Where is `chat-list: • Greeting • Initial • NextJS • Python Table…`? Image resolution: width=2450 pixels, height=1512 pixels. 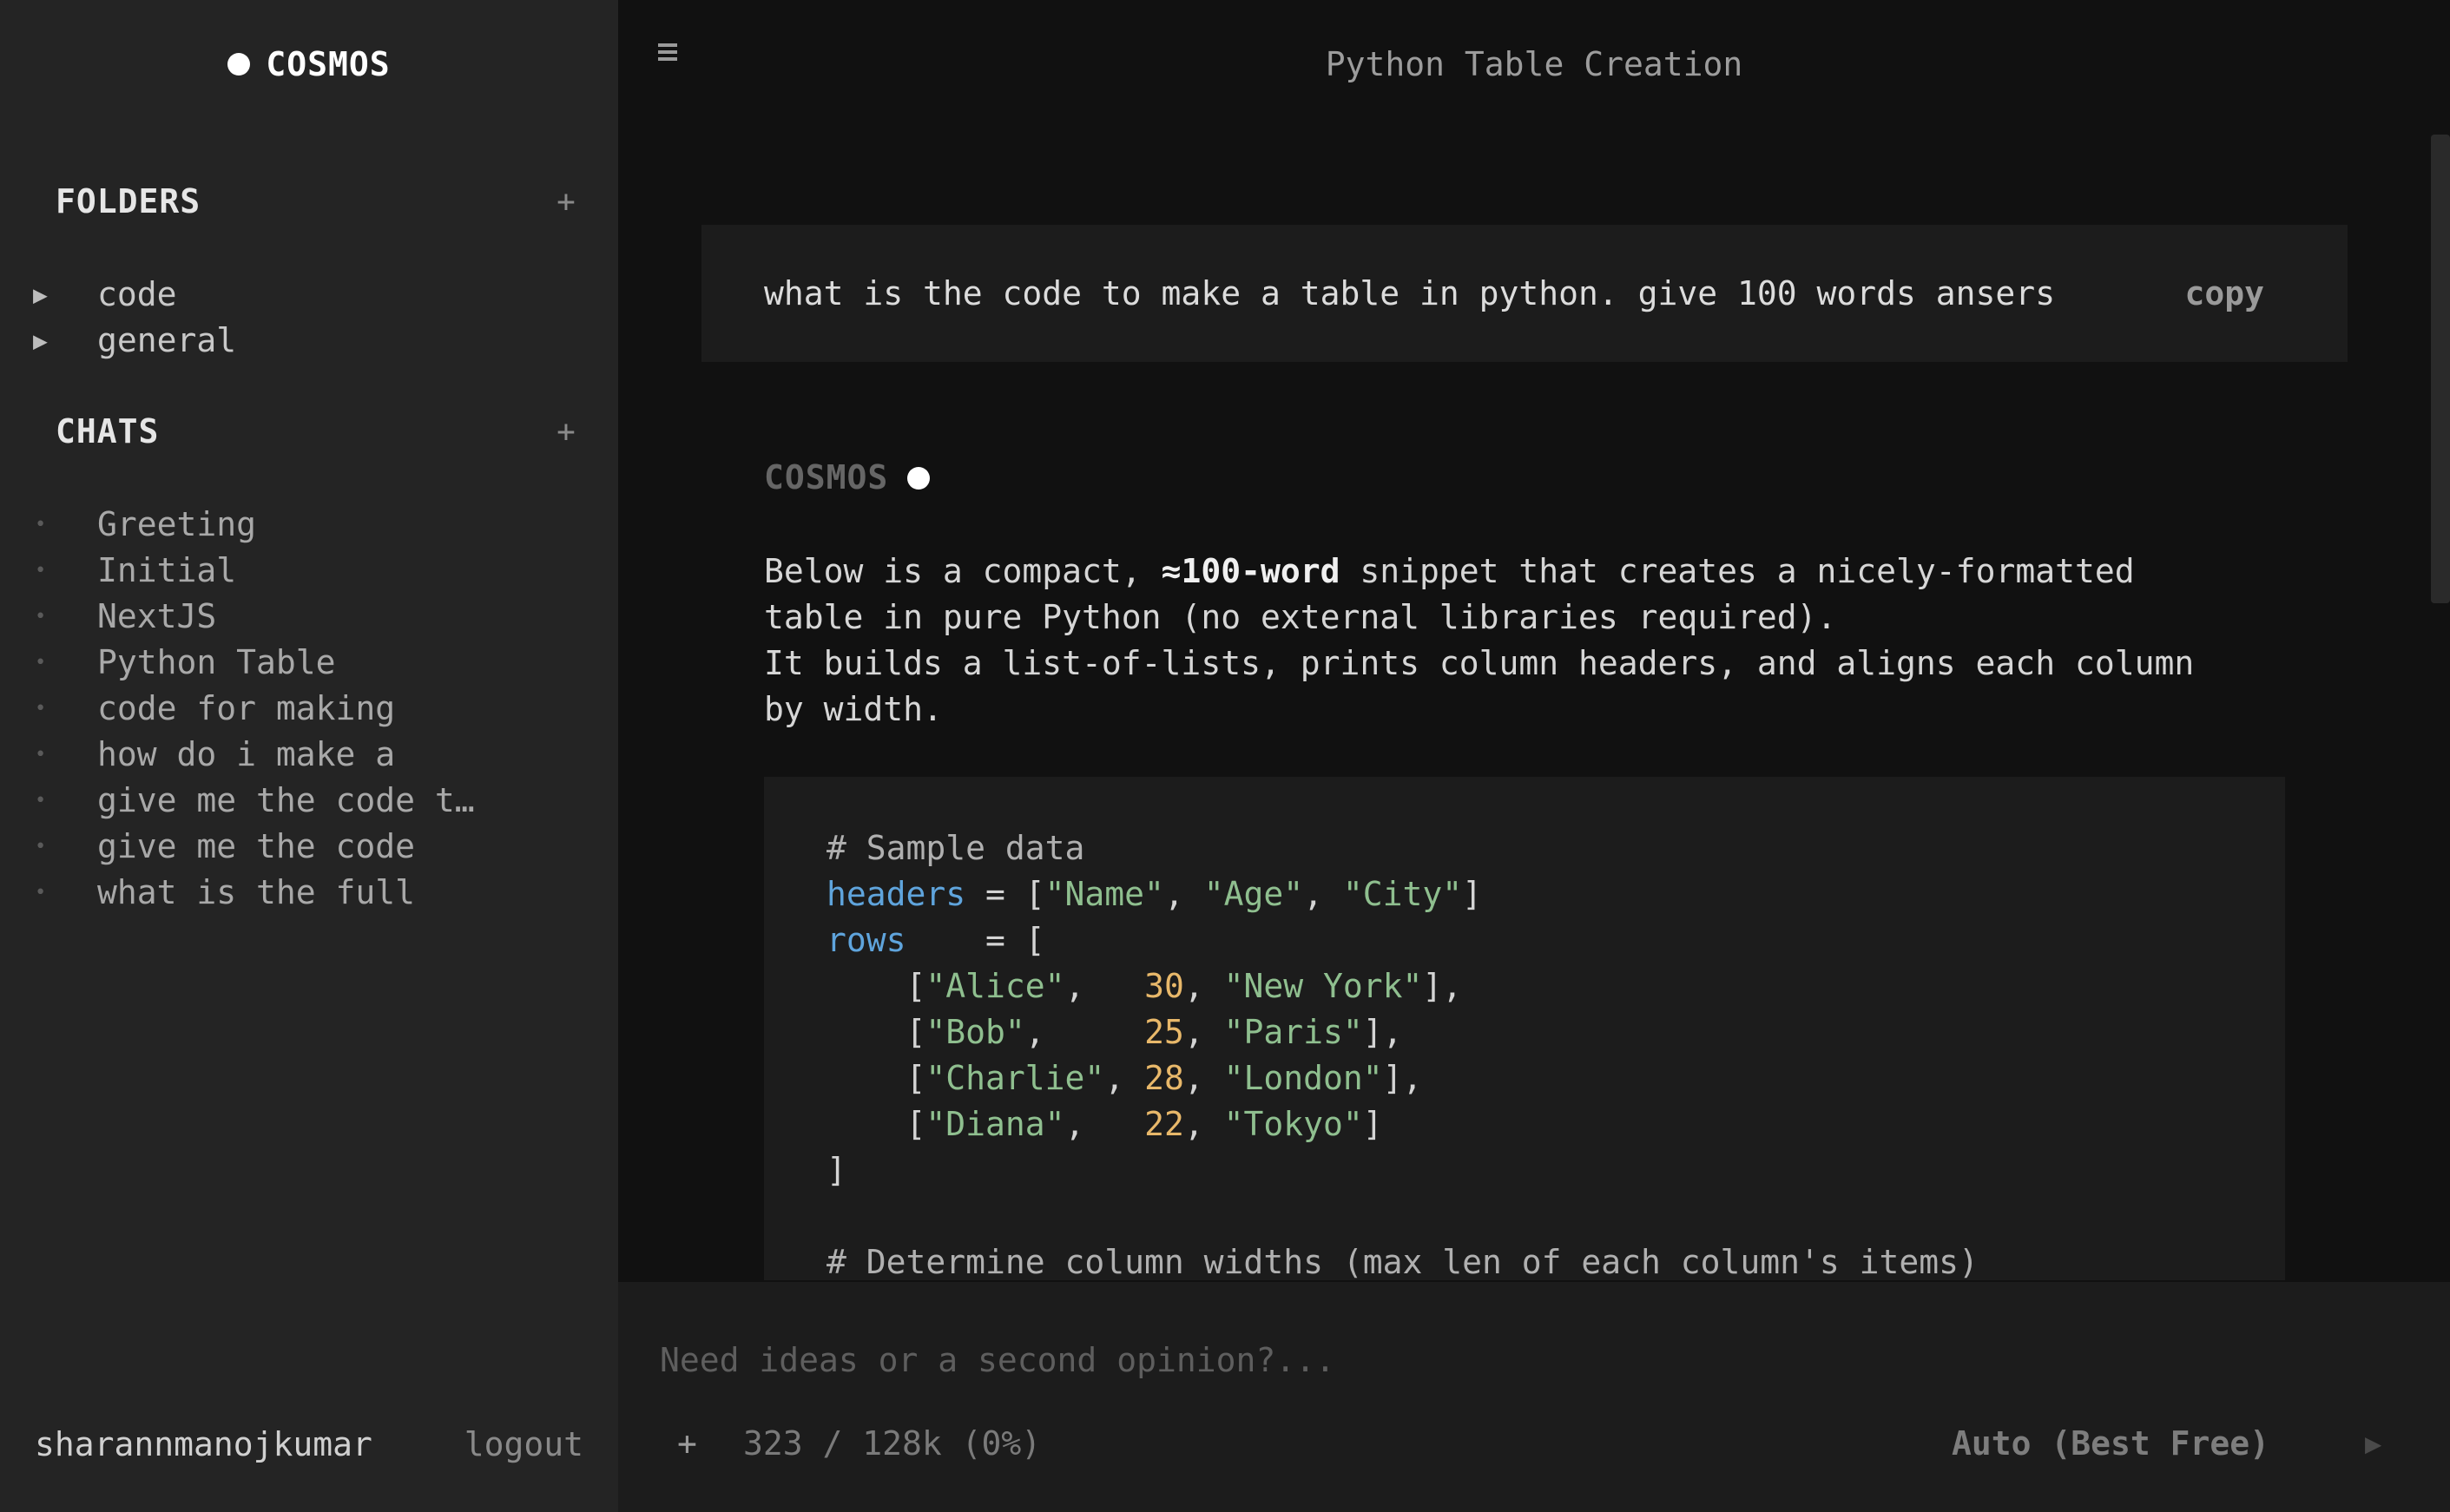 chat-list: • Greeting • Initial • NextJS • Python Table… is located at coordinates (255, 709).